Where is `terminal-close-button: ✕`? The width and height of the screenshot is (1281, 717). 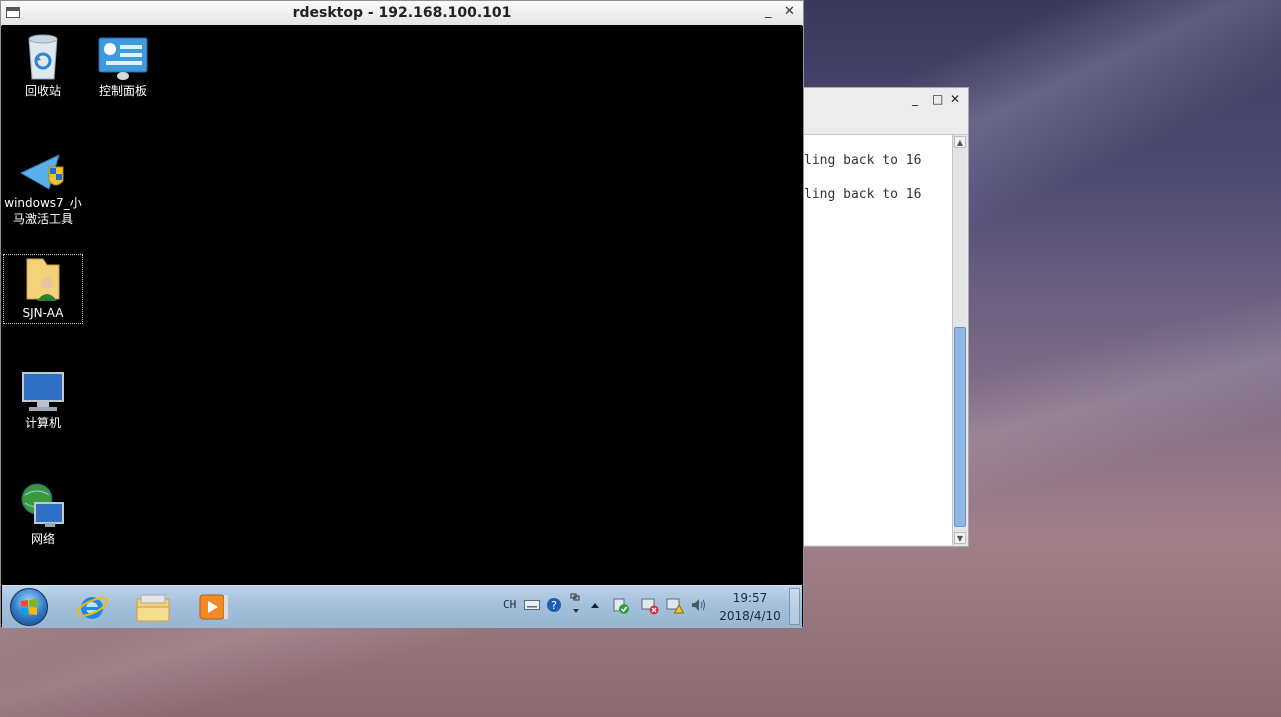
terminal-close-button: ✕ is located at coordinates (955, 99).